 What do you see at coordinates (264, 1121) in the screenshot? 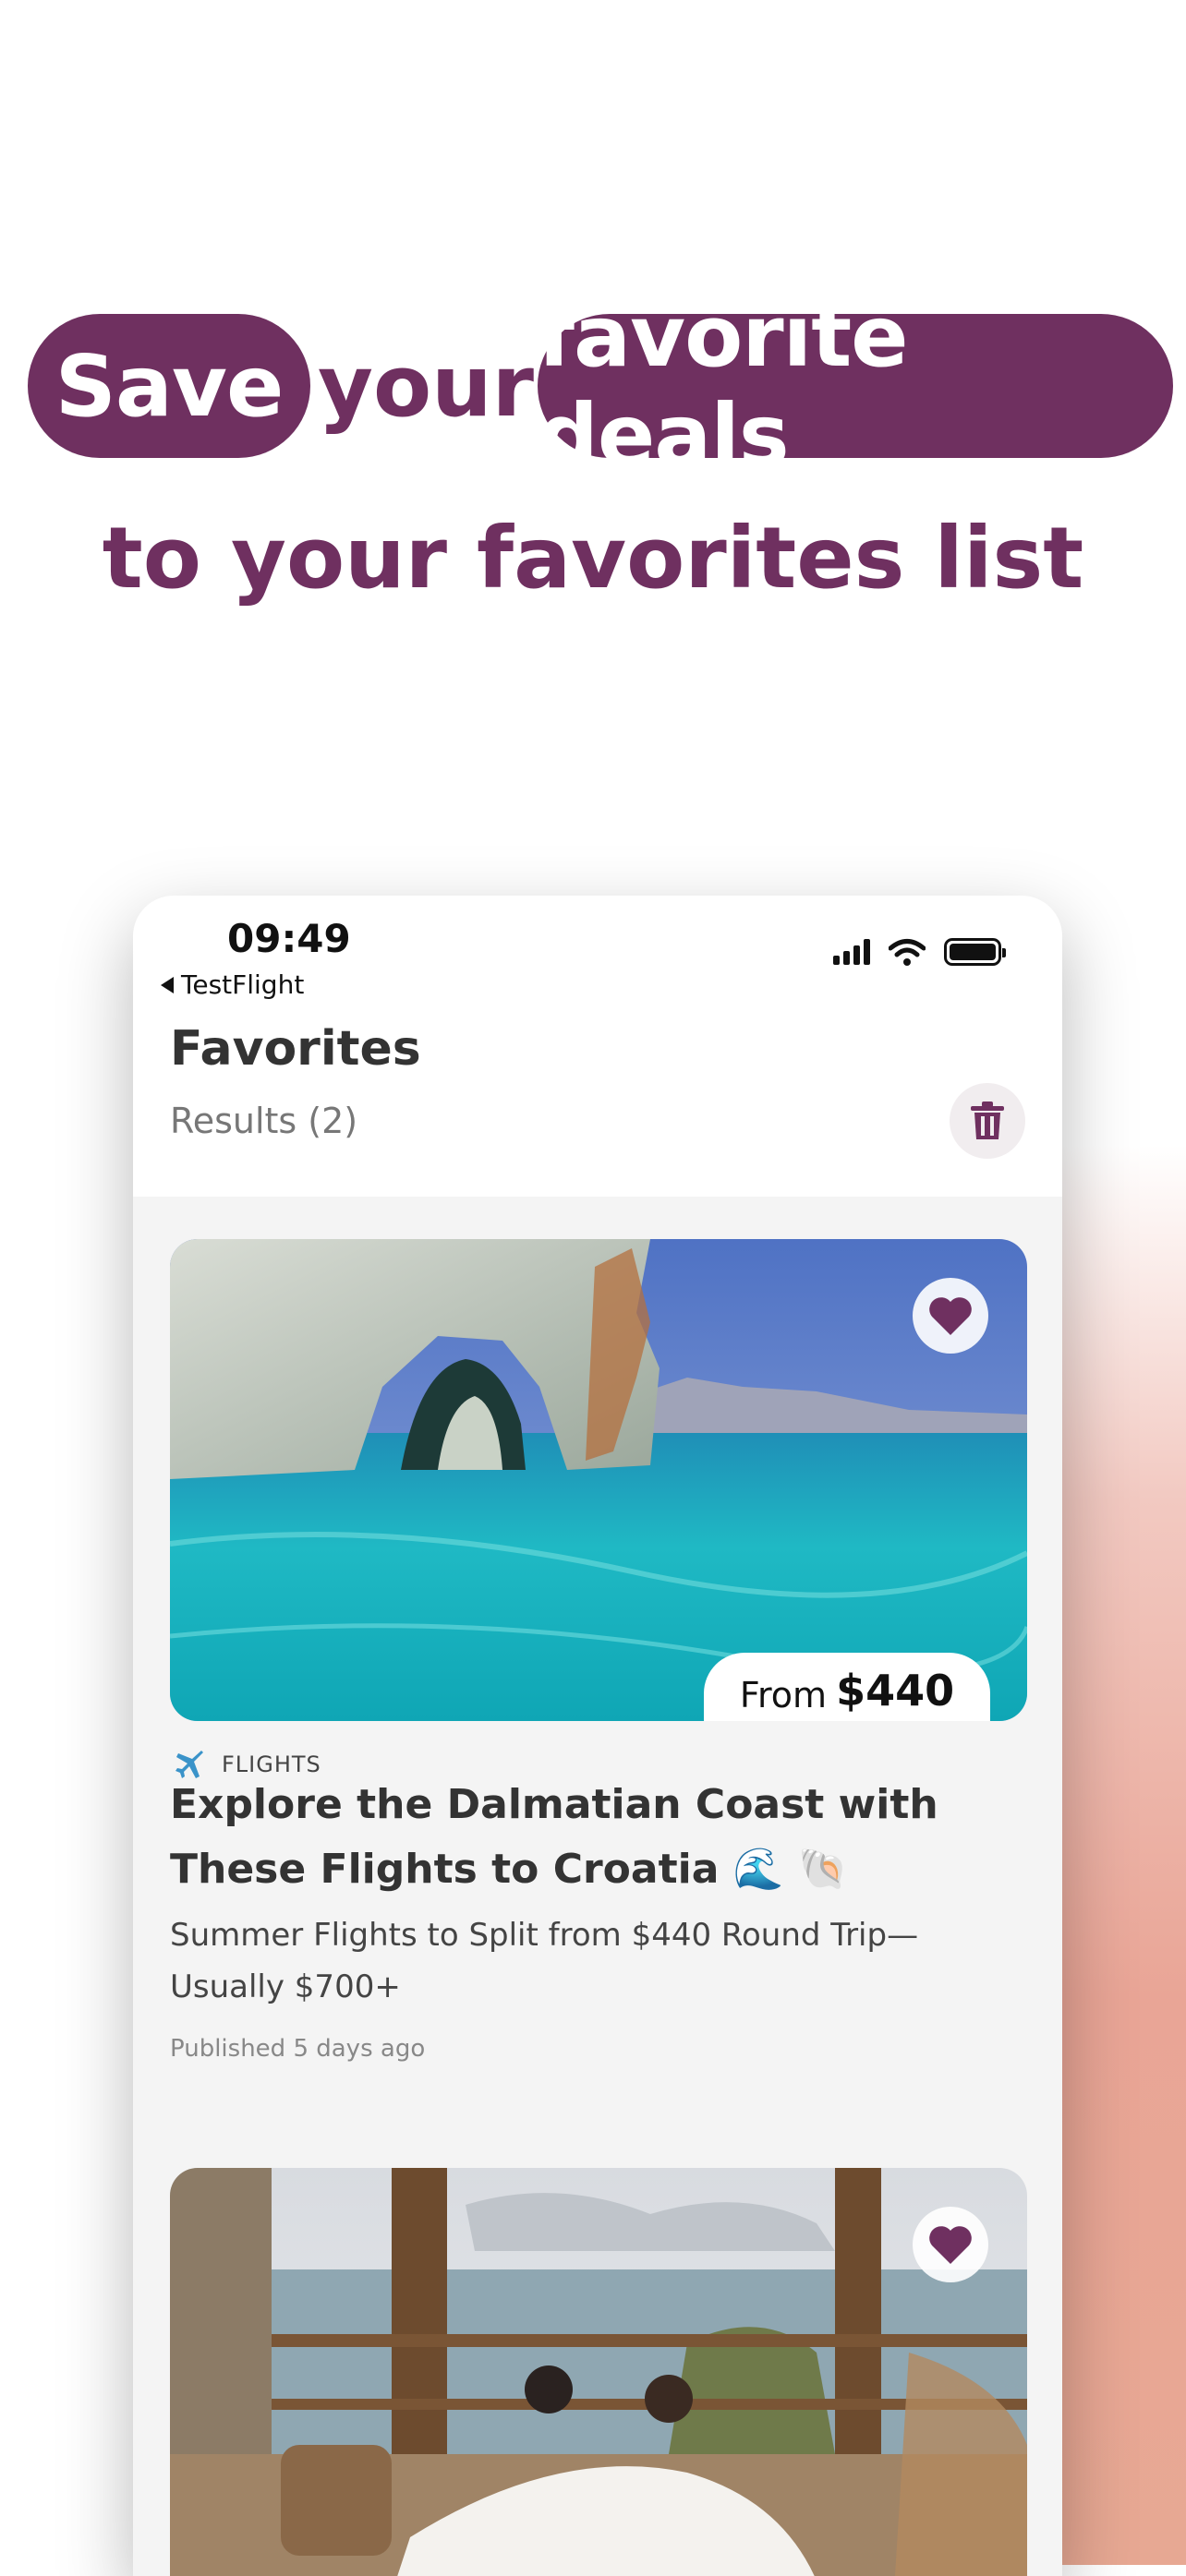
I see `results-count: Results (2)` at bounding box center [264, 1121].